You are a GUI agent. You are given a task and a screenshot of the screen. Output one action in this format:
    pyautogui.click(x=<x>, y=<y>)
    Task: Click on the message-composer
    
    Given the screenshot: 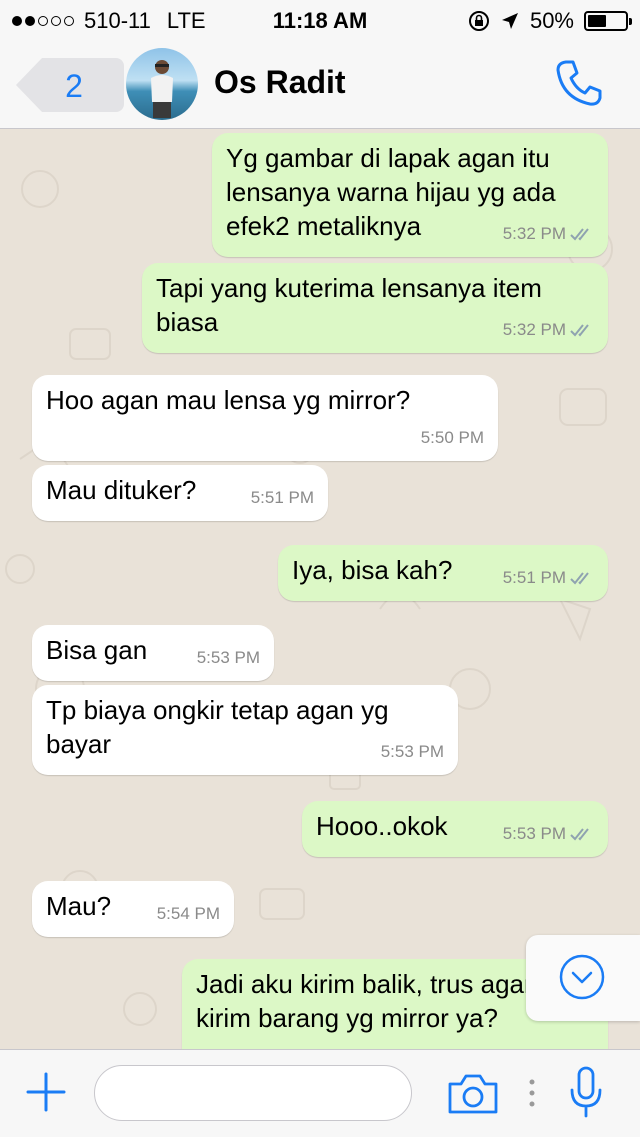 What is the action you would take?
    pyautogui.click(x=320, y=1093)
    